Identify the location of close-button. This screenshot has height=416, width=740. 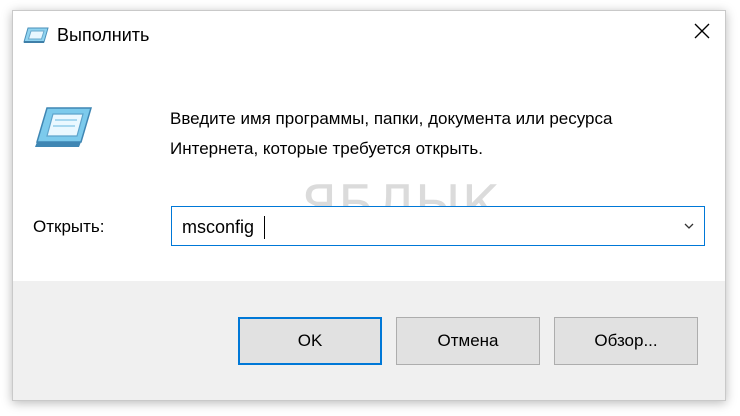
(702, 33).